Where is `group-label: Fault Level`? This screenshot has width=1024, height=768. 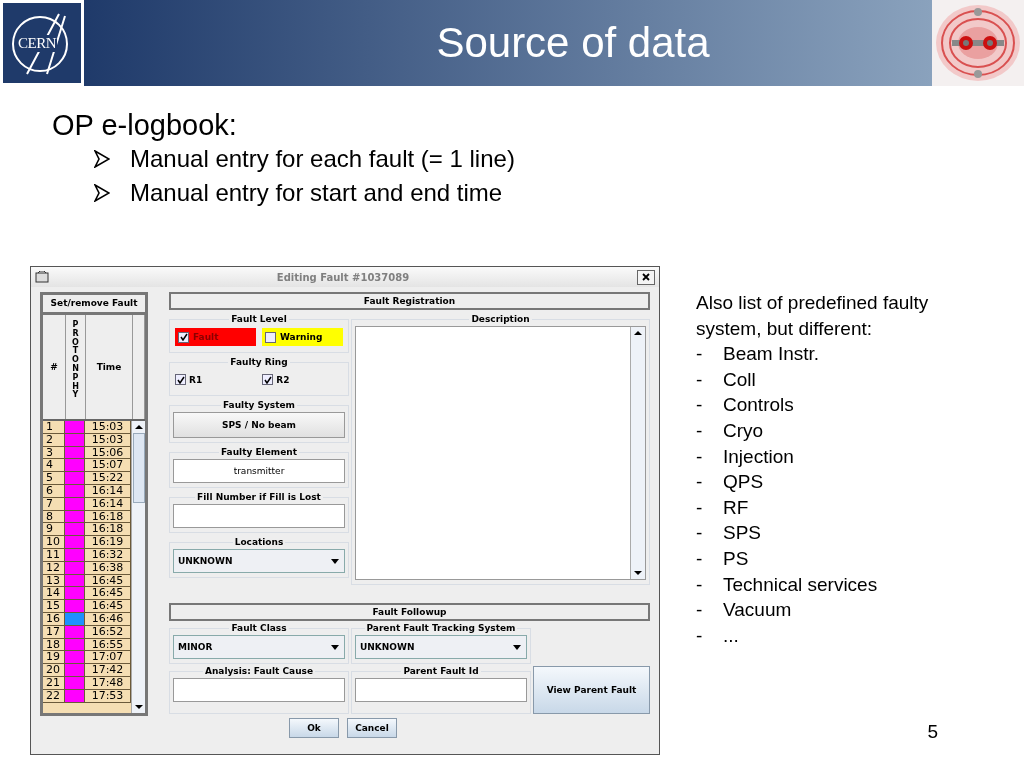
group-label: Fault Level is located at coordinates (259, 319).